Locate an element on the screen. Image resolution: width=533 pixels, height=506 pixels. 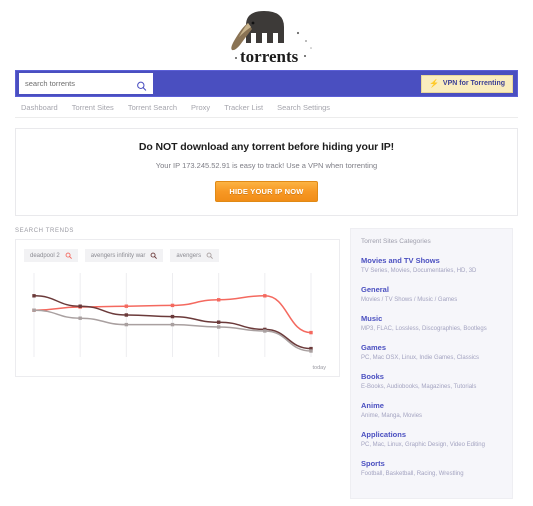
category-subtitle: Football, Basketball, Racing, Wrestling is located at coordinates (412, 474).